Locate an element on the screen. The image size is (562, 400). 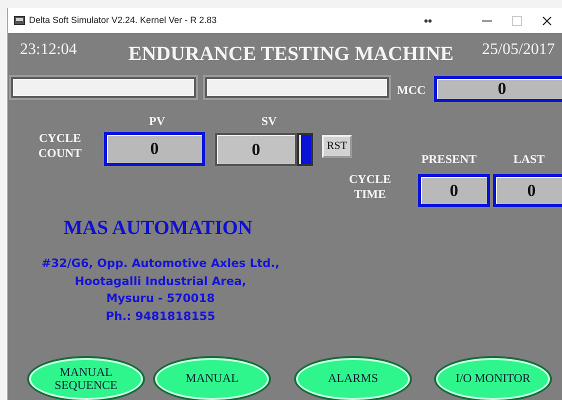
reset-button: RST is located at coordinates (337, 146).